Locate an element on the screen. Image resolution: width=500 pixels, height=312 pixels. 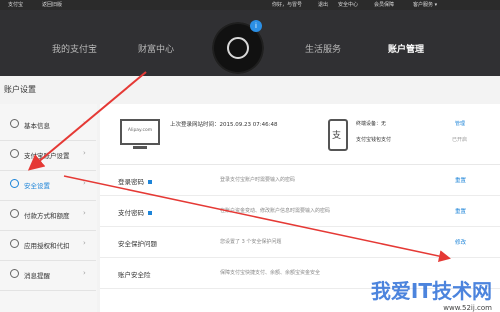
row-title: 安全保护问题 is located at coordinates (137, 244).